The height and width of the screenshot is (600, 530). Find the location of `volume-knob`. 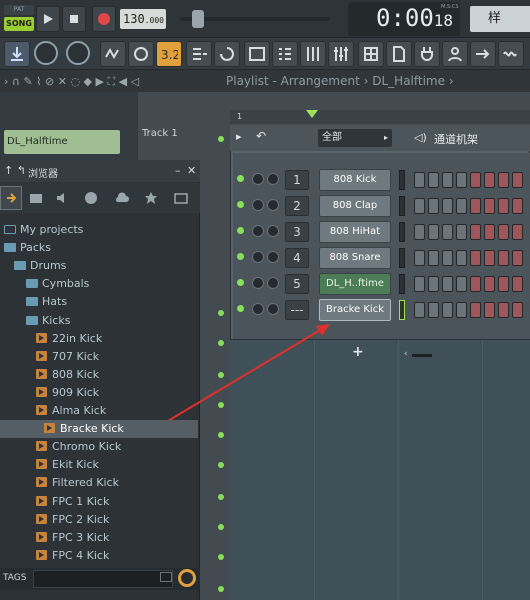

volume-knob is located at coordinates (78, 53).